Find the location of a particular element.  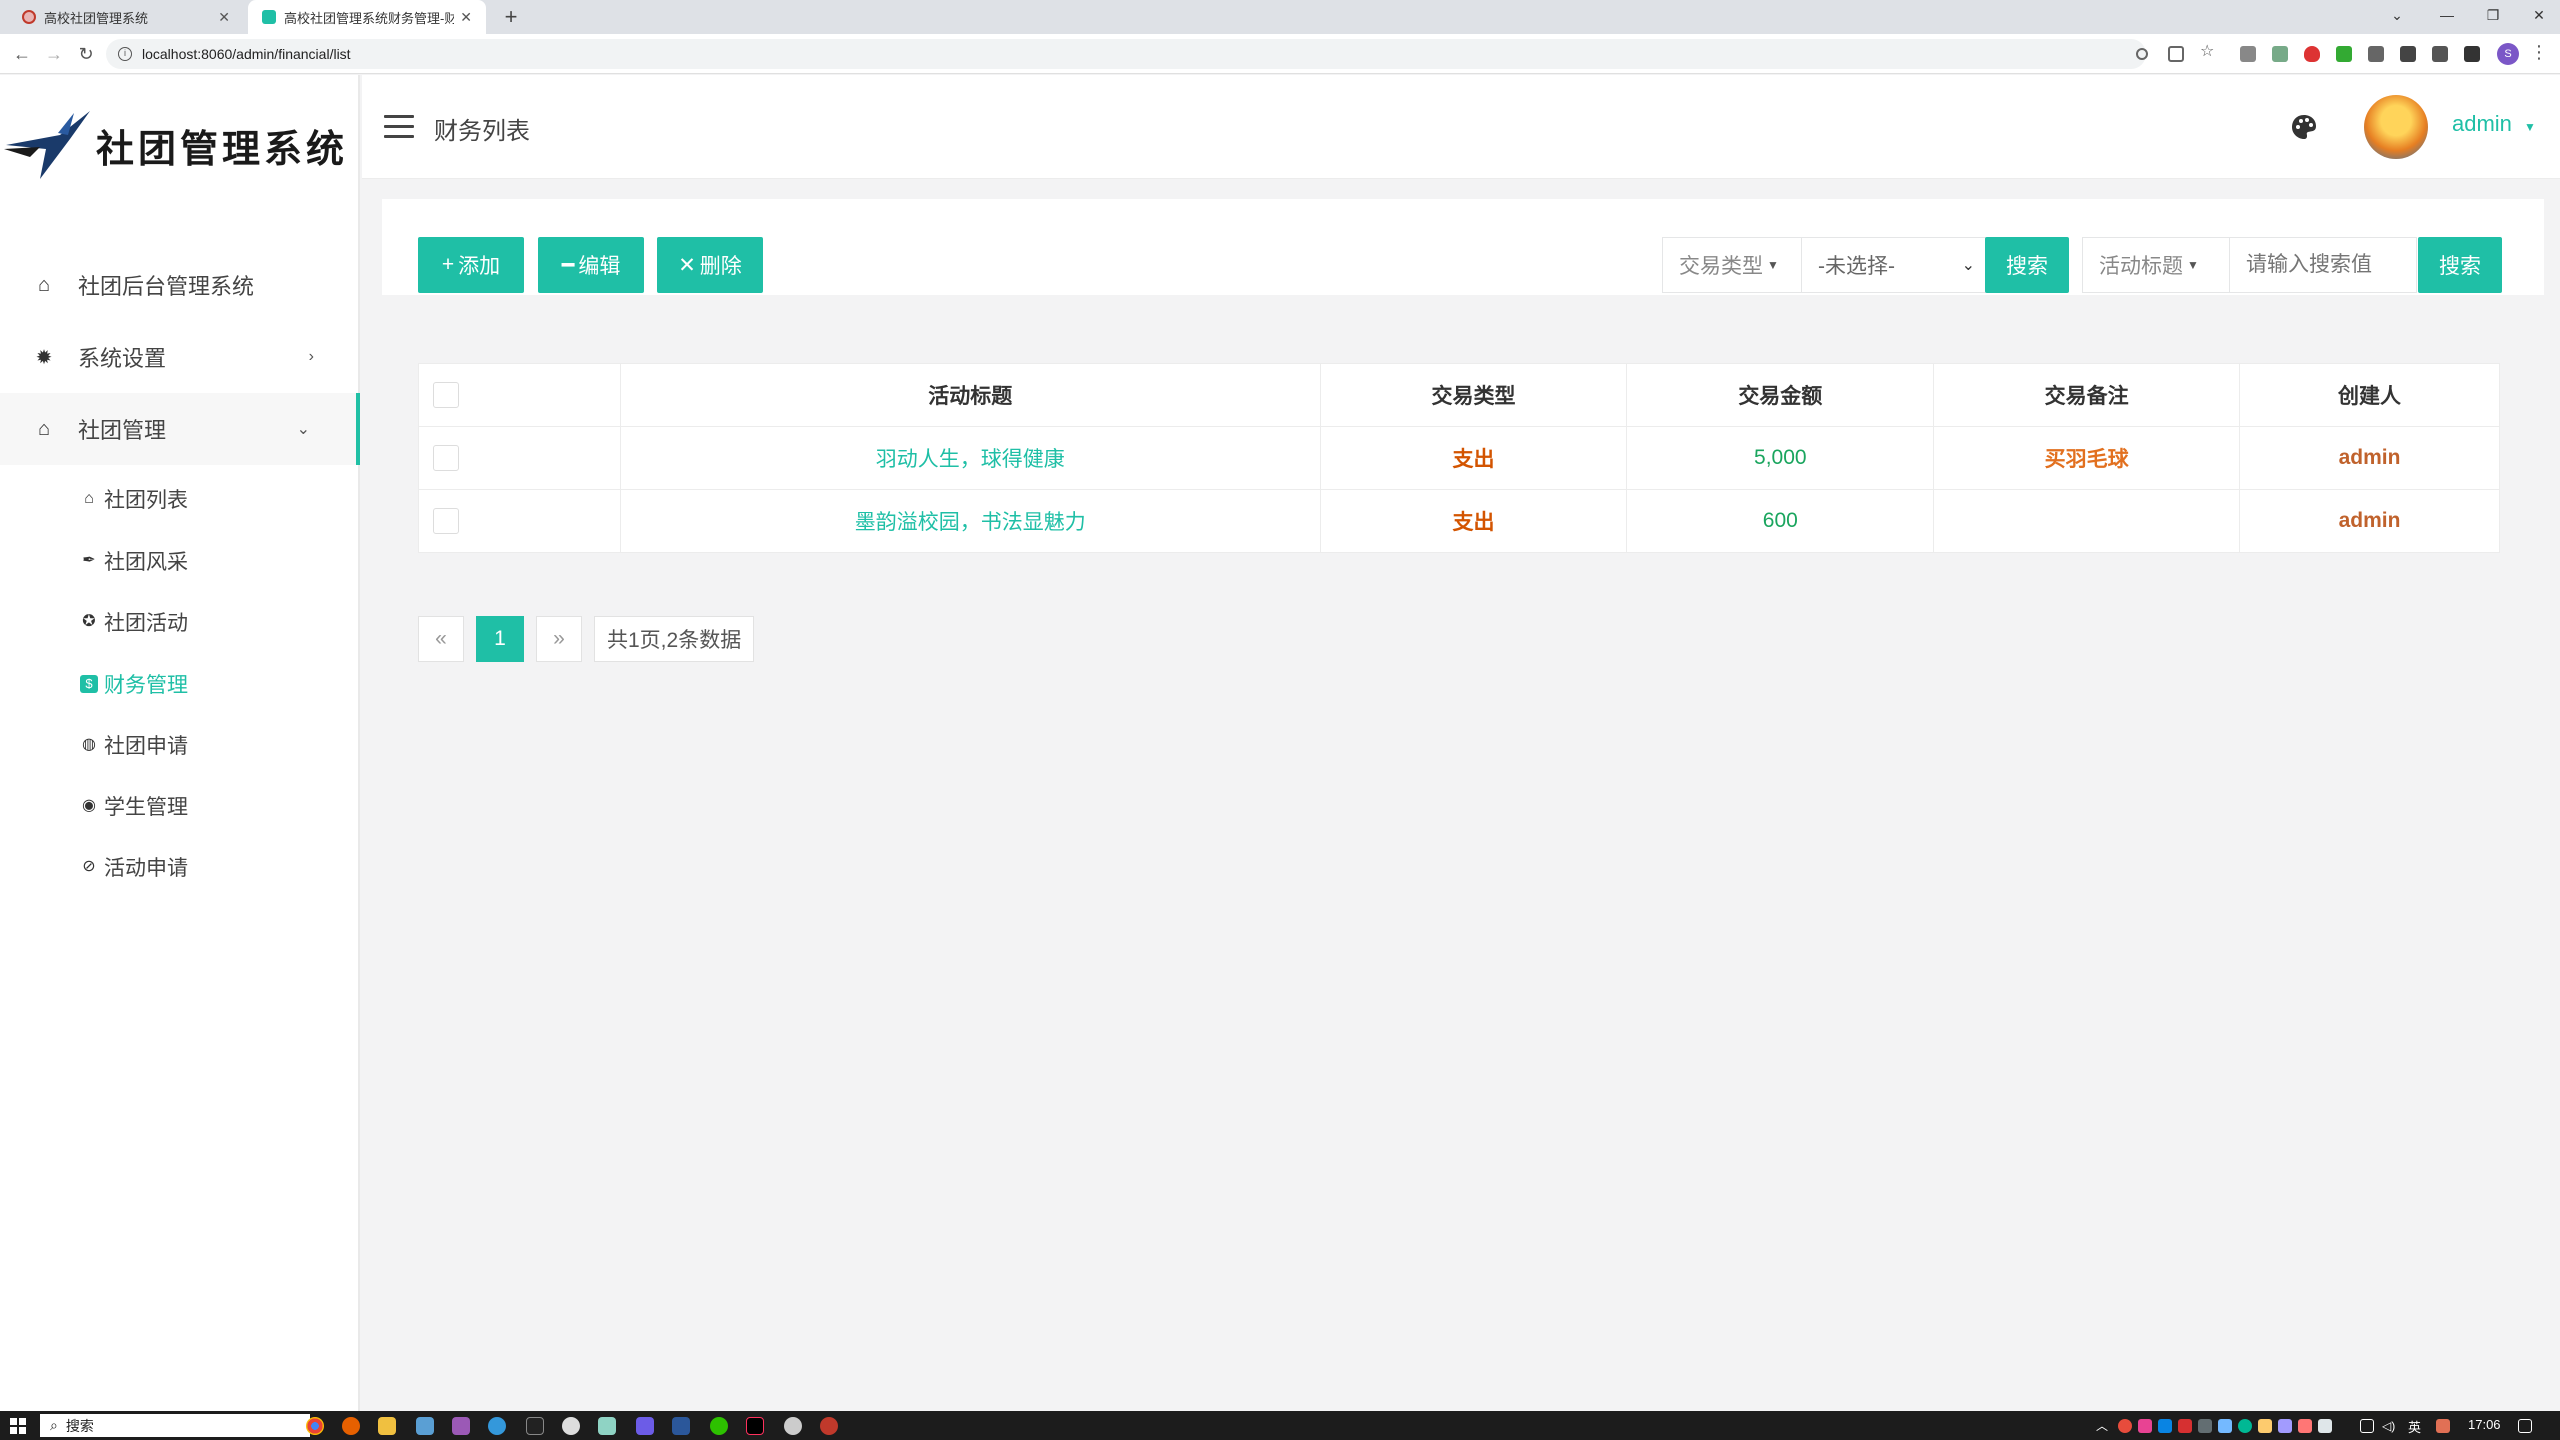

table-row: 墨韵溢校园，书法显魅力 支出 600 admin is located at coordinates (1459, 521).